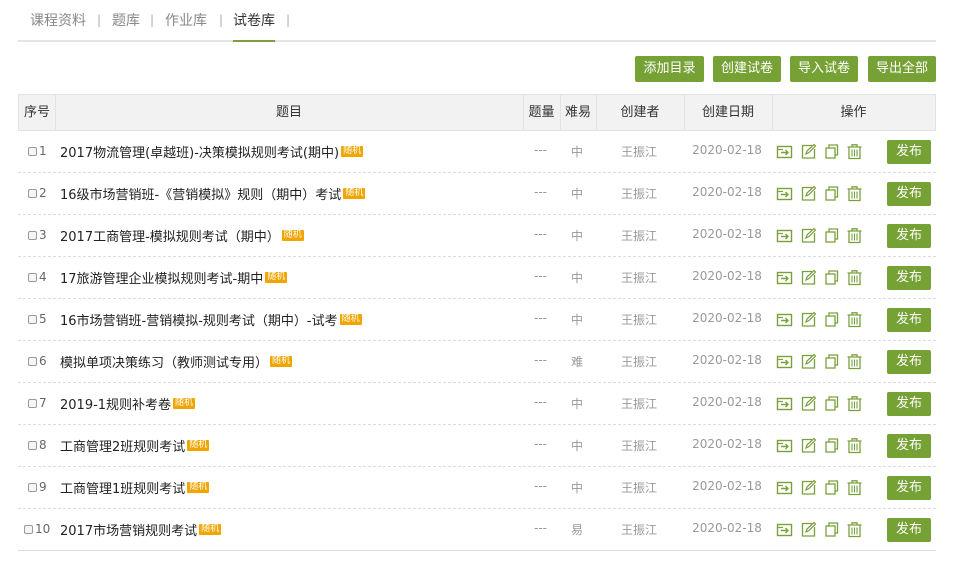 The image size is (955, 566). Describe the element at coordinates (36, 112) in the screenshot. I see `header-index: 序号` at that location.